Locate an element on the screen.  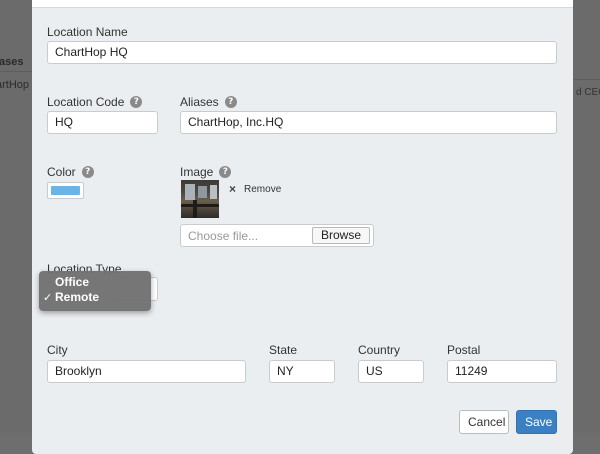
browse-button: Browse is located at coordinates (340, 235).